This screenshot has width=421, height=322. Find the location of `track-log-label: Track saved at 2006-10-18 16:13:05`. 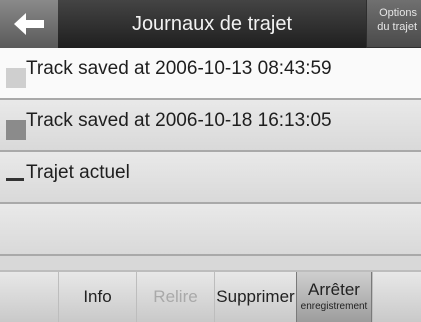

track-log-label: Track saved at 2006-10-18 16:13:05 is located at coordinates (179, 120).